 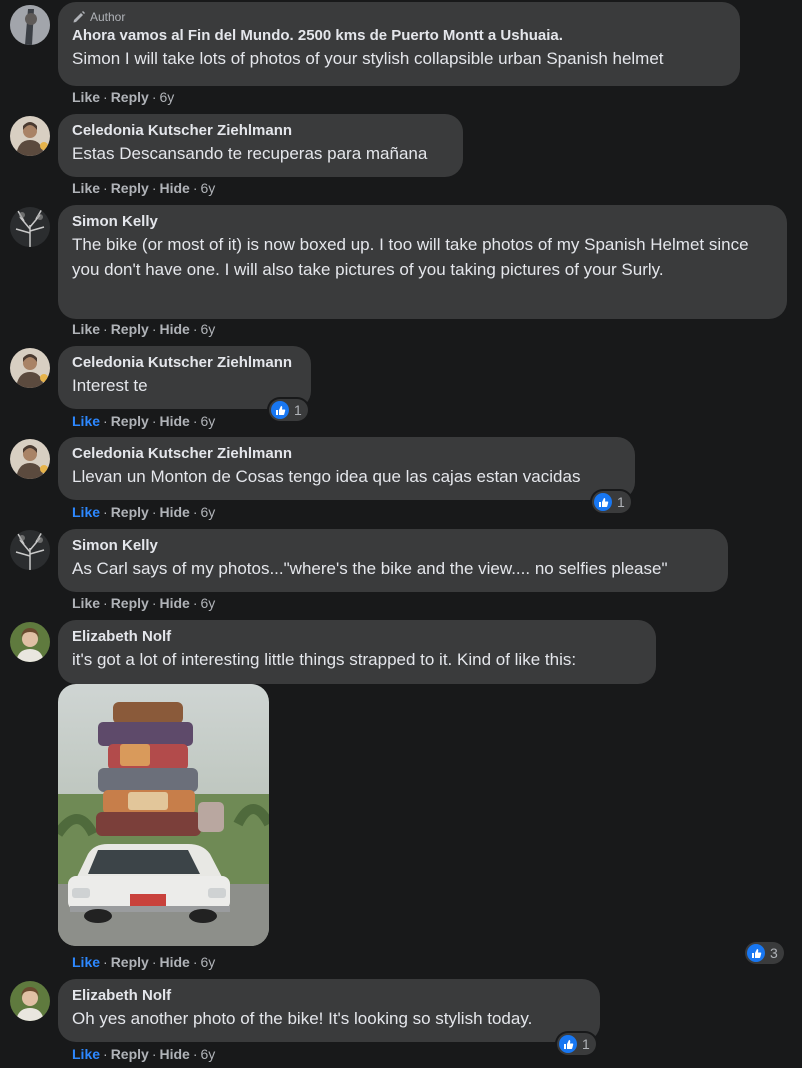 I want to click on reaction-count: 3, so click(x=764, y=953).